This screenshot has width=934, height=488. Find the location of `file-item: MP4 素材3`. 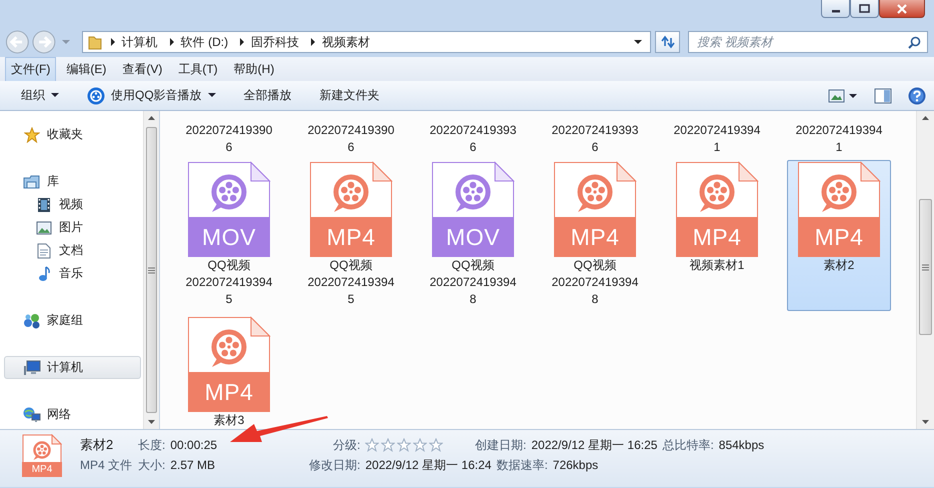

file-item: MP4 素材3 is located at coordinates (229, 373).